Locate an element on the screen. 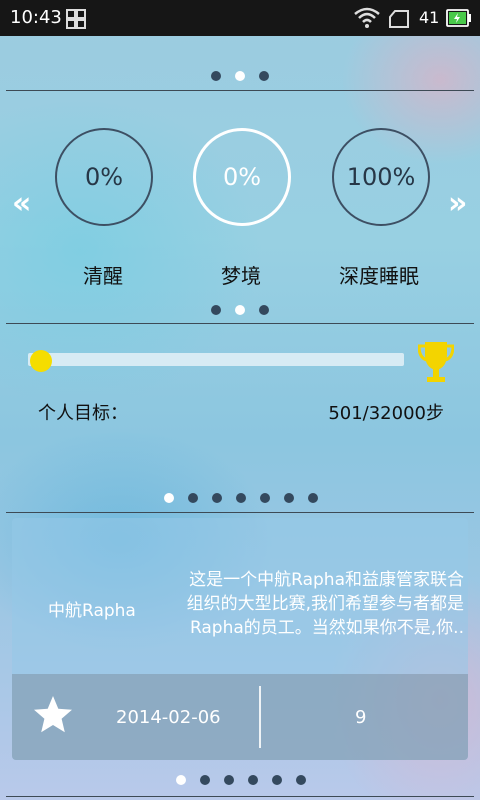 The height and width of the screenshot is (800, 480). goal-progress-thumb is located at coordinates (40, 361).